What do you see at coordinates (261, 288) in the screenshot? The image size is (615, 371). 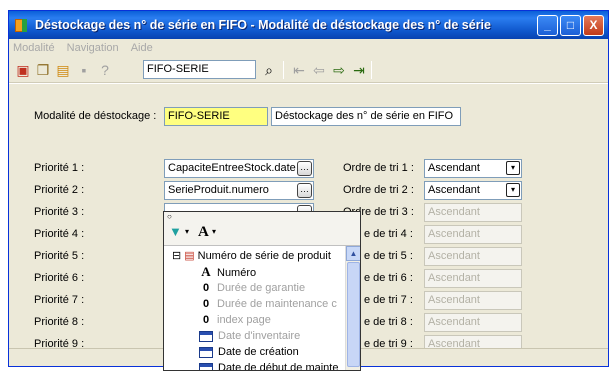 I see `tree-item-label: Durée de garantie` at bounding box center [261, 288].